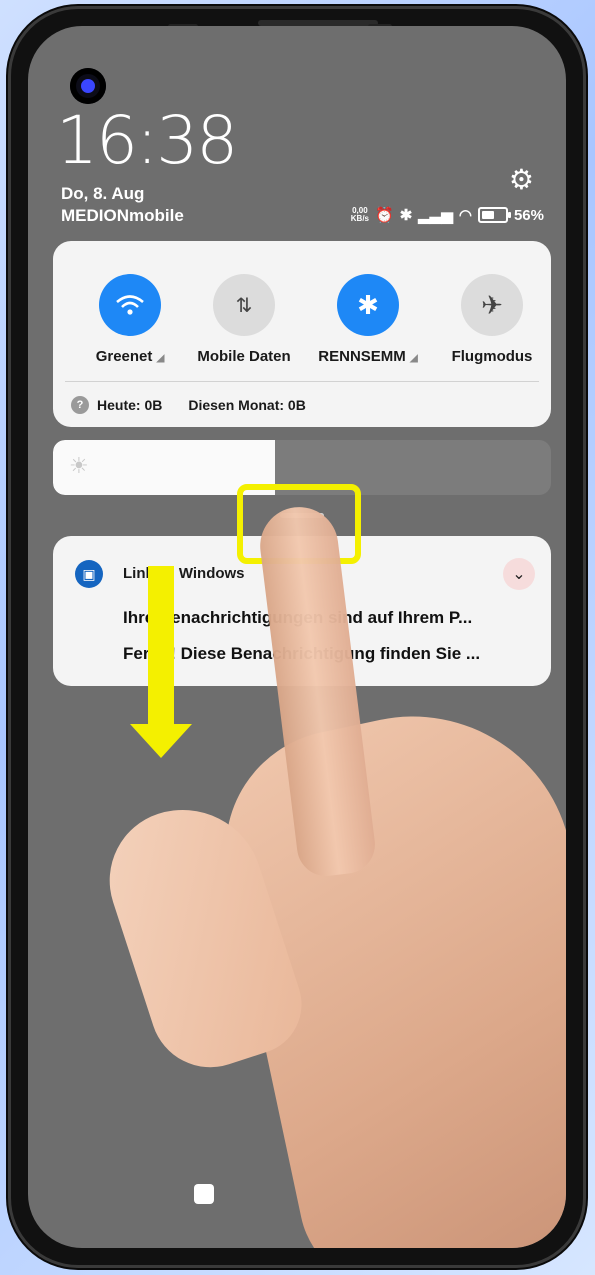 The image size is (595, 1275). Describe the element at coordinates (80, 405) in the screenshot. I see `help-icon: ?` at that location.